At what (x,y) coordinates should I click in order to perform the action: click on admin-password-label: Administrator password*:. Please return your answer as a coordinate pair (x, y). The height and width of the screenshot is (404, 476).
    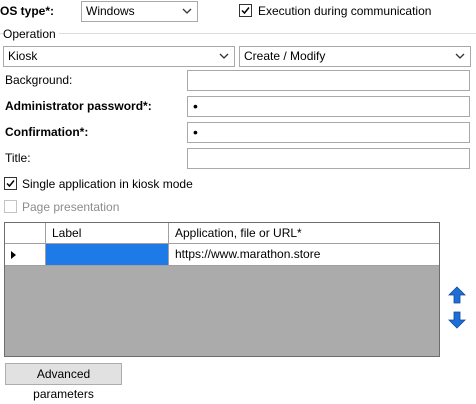
    Looking at the image, I should click on (78, 106).